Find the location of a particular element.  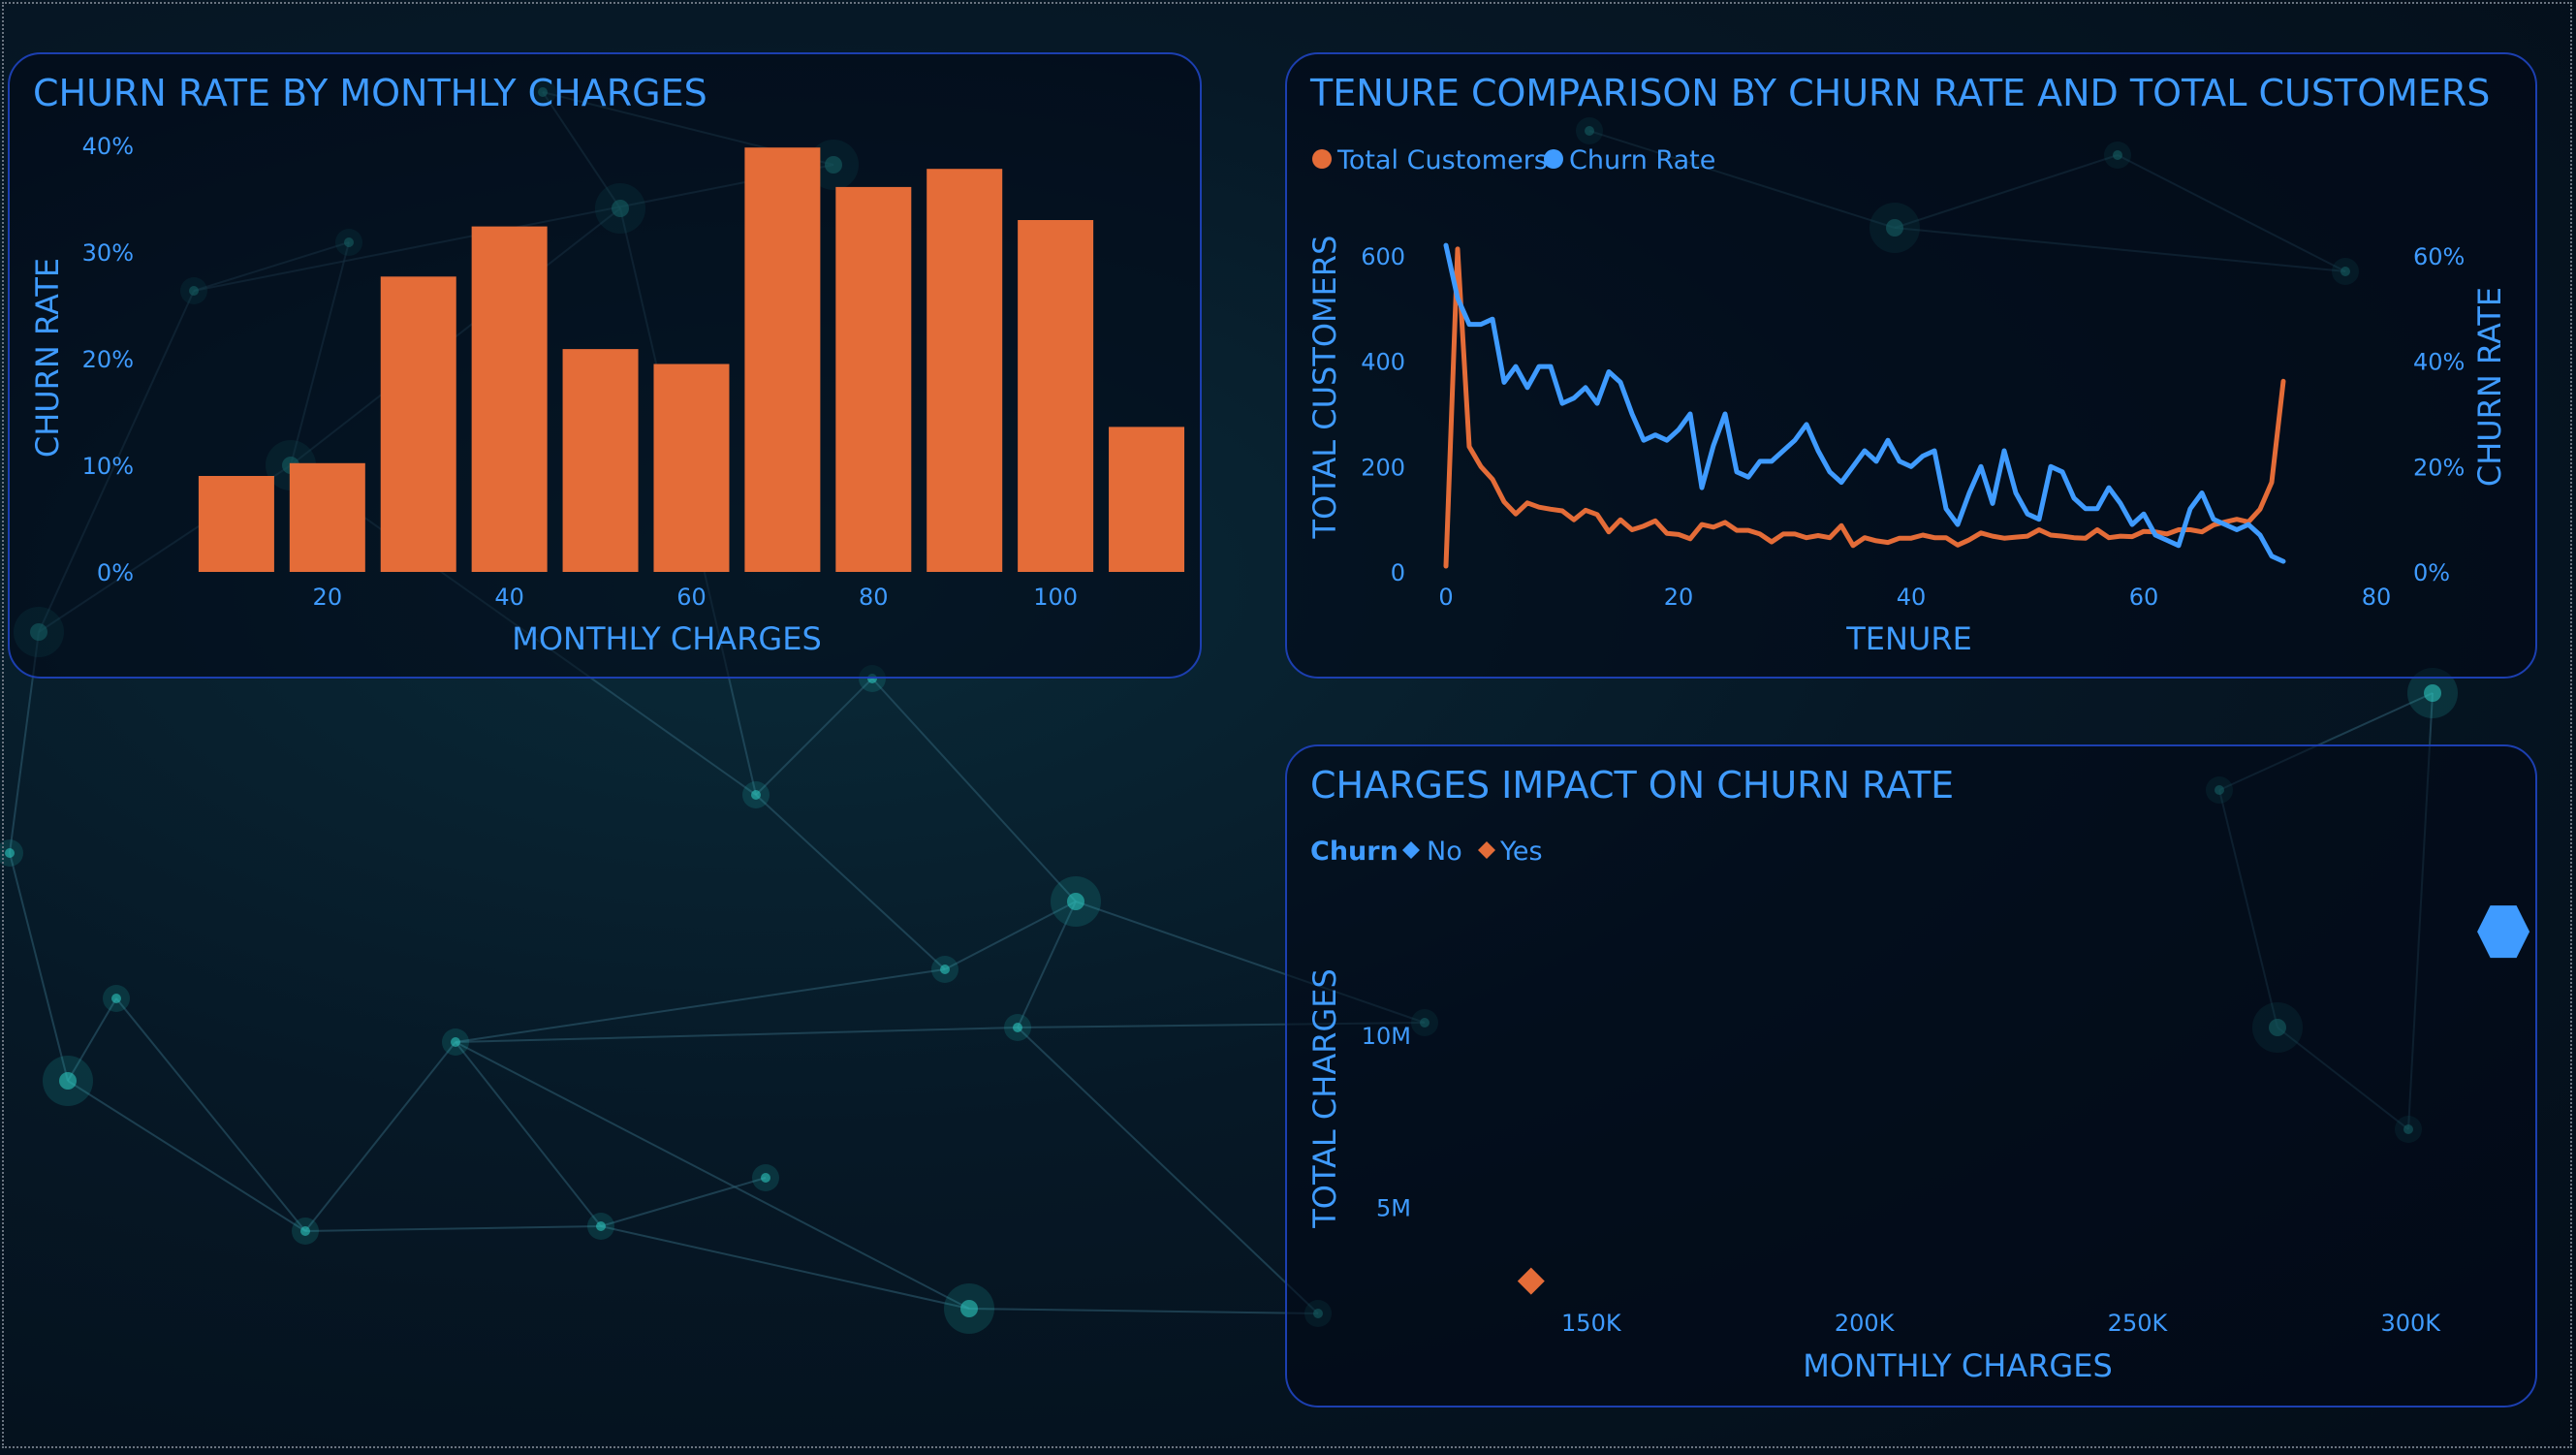

legend-label-churn-rate: Churn Rate is located at coordinates (1642, 160).